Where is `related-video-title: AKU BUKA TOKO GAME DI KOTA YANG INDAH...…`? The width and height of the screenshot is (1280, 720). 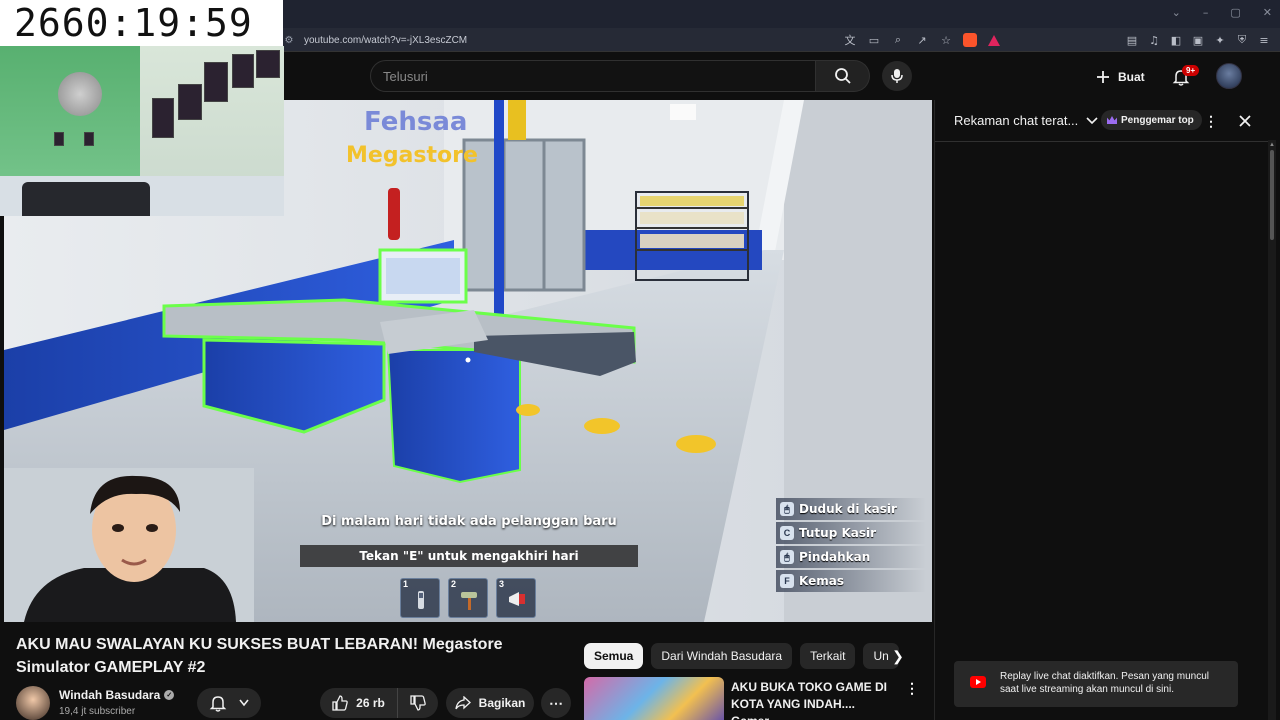 related-video-title: AKU BUKA TOKO GAME DI KOTA YANG INDAH...… is located at coordinates (813, 699).